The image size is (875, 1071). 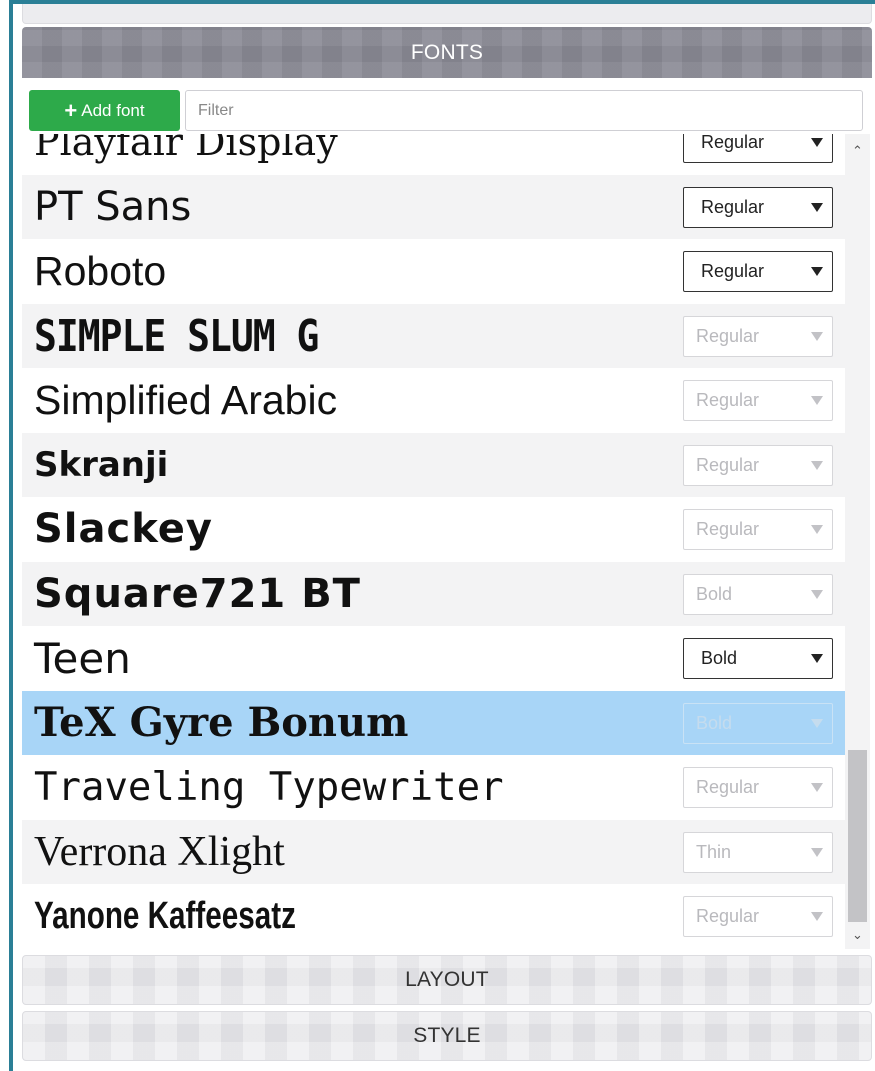 I want to click on fonts-section-title: FONTS, so click(x=447, y=52).